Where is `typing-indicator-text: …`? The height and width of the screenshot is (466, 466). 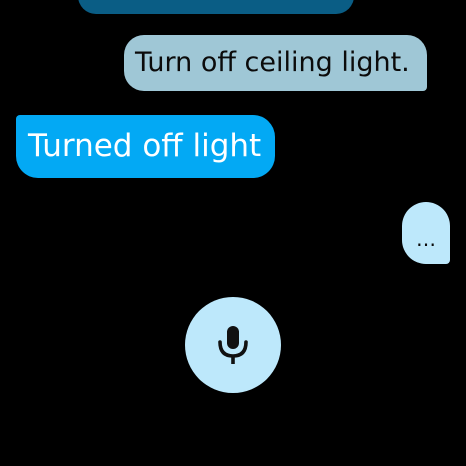
typing-indicator-text: … is located at coordinates (426, 239).